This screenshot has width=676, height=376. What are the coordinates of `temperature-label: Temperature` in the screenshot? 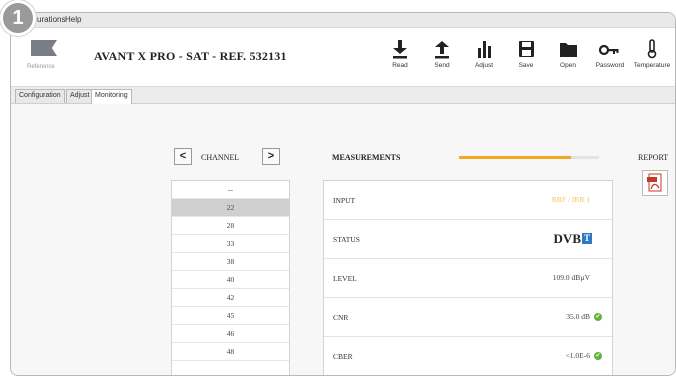 It's located at (652, 65).